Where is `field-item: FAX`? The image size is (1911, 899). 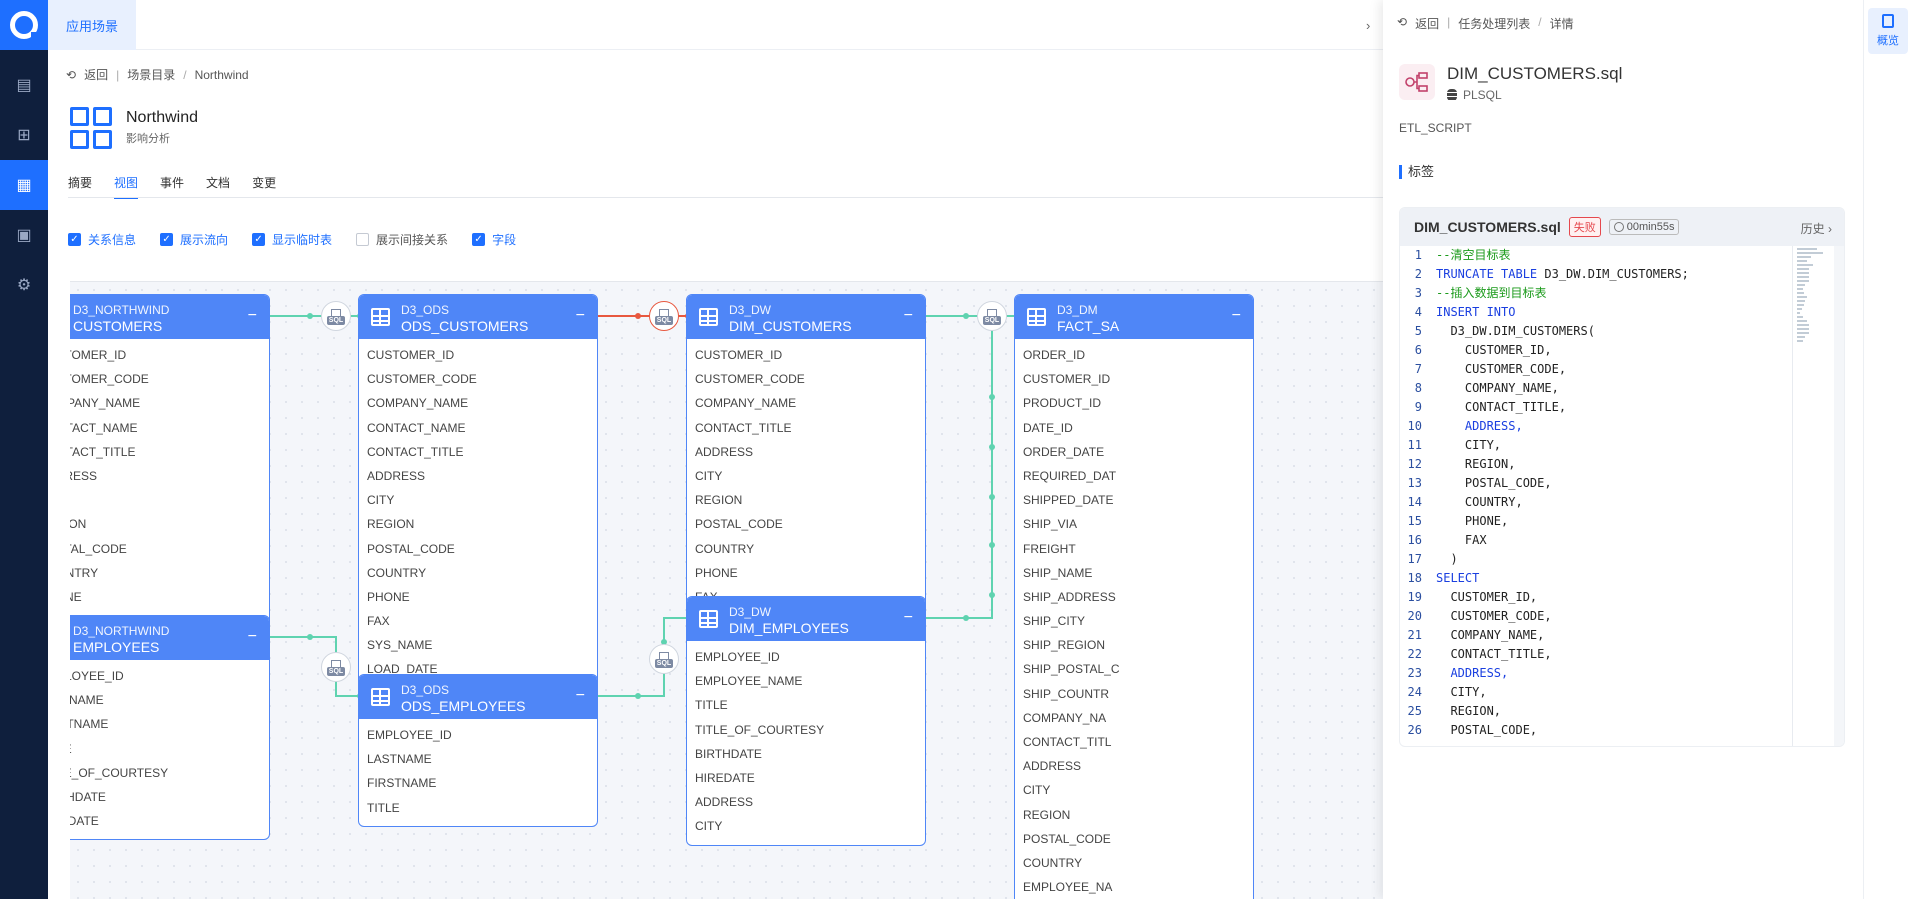
field-item: FAX is located at coordinates (478, 621).